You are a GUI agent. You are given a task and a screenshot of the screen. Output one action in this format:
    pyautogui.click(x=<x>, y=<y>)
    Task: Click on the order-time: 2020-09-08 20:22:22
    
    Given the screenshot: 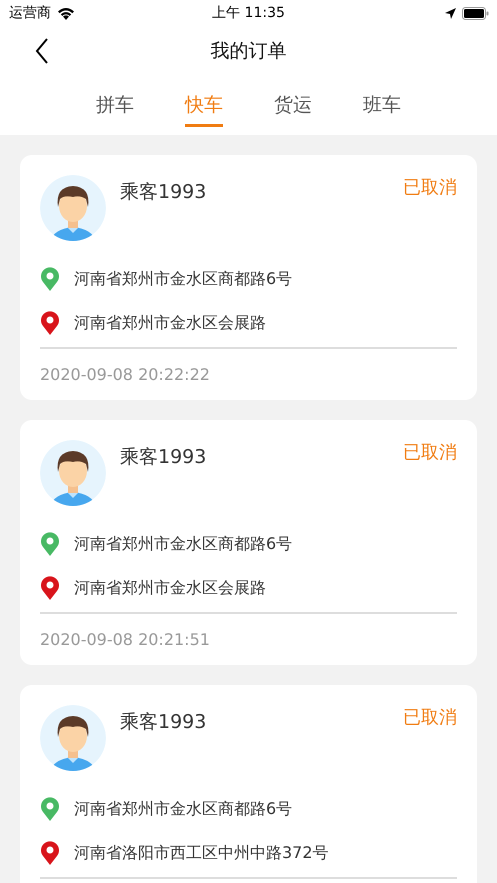 What is the action you would take?
    pyautogui.click(x=125, y=374)
    